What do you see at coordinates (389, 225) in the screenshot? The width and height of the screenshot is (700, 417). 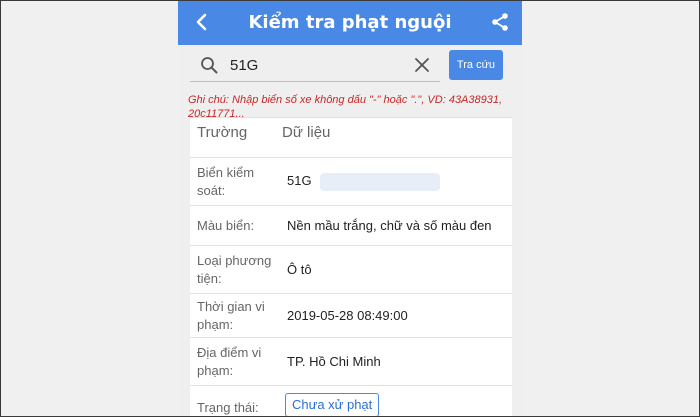 I see `row-value: Nền mầu trắng, chữ và số màu đen` at bounding box center [389, 225].